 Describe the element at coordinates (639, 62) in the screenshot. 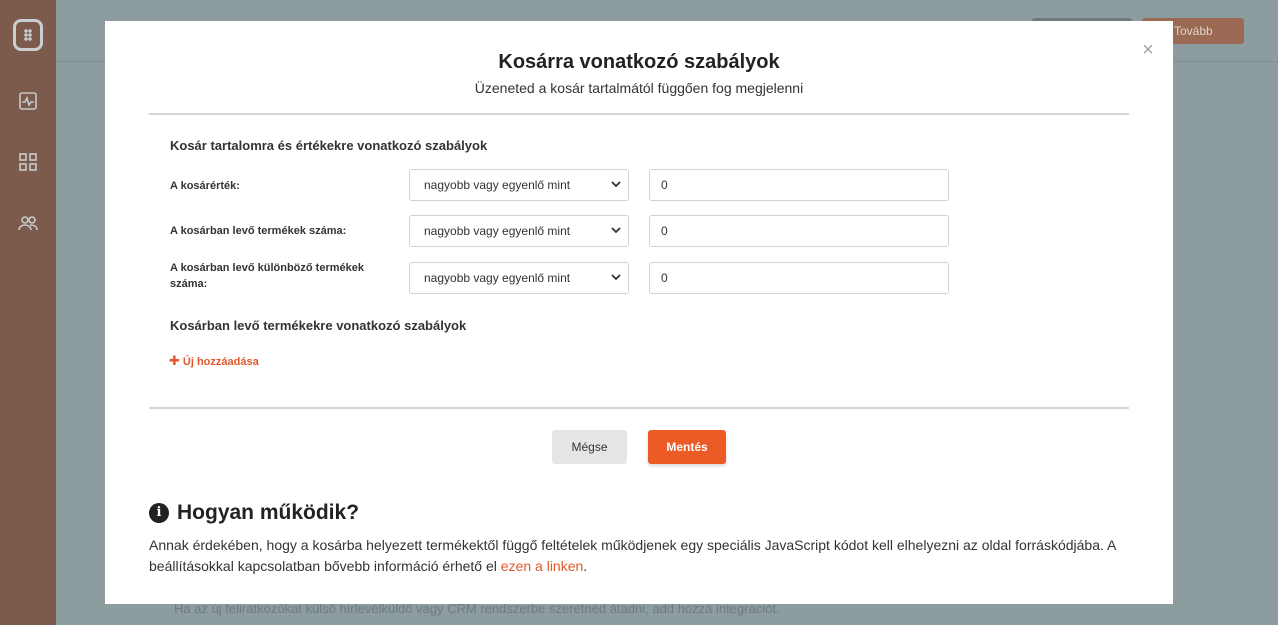

I see `modal-title: Kosárra vonatkozó szabályok` at that location.